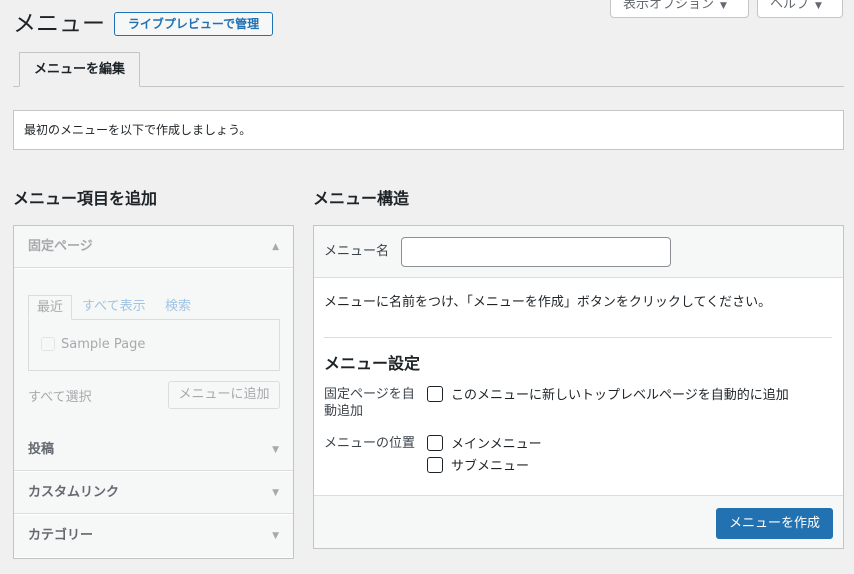 This screenshot has width=854, height=574. What do you see at coordinates (60, 246) in the screenshot?
I see `accordion-section-label: 固定ページ` at bounding box center [60, 246].